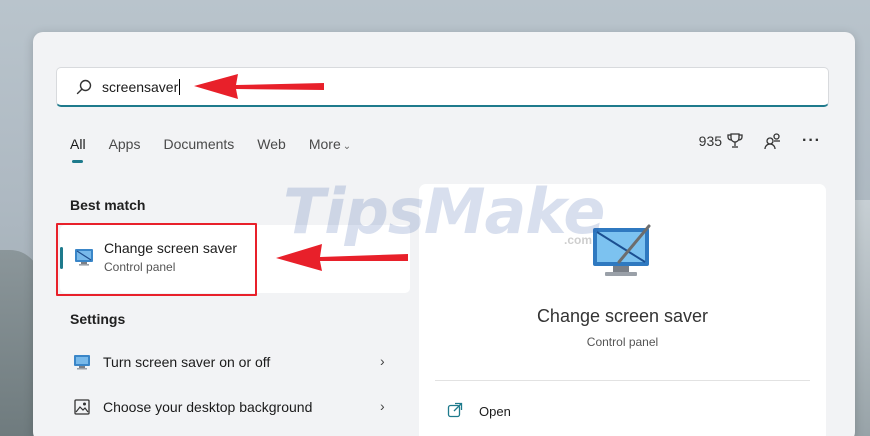 This screenshot has width=870, height=436. I want to click on open-external-icon, so click(455, 410).